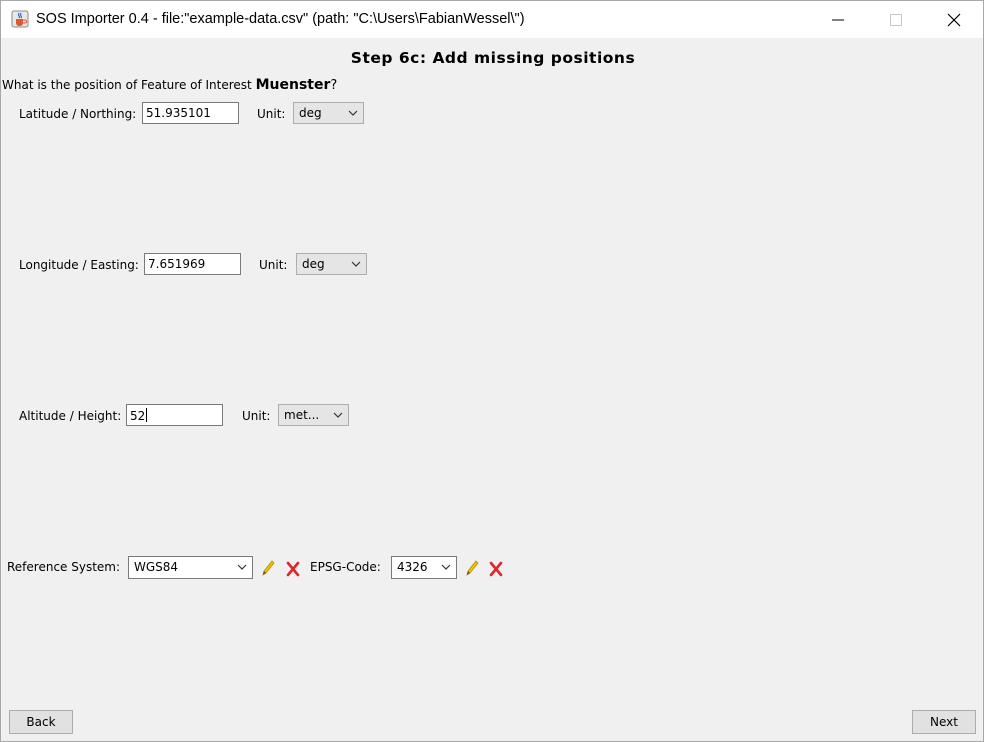 The width and height of the screenshot is (984, 742). I want to click on text-caret, so click(147, 415).